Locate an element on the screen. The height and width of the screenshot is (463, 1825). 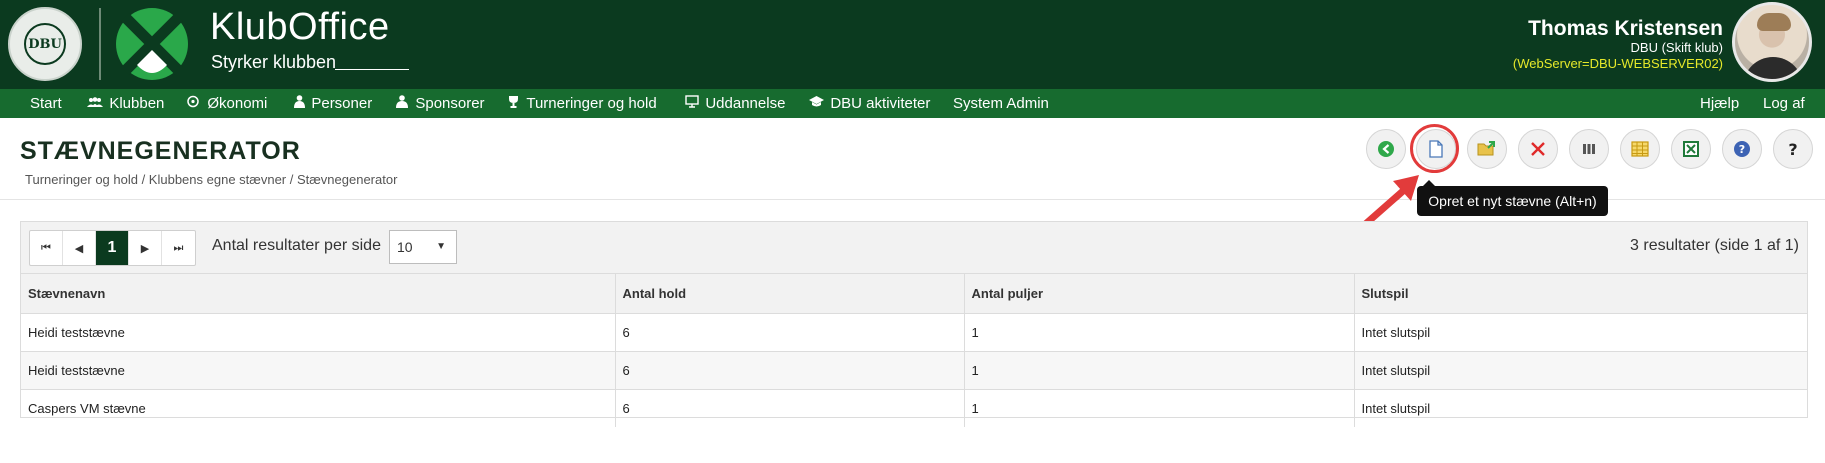
delete-icon is located at coordinates (1538, 149).